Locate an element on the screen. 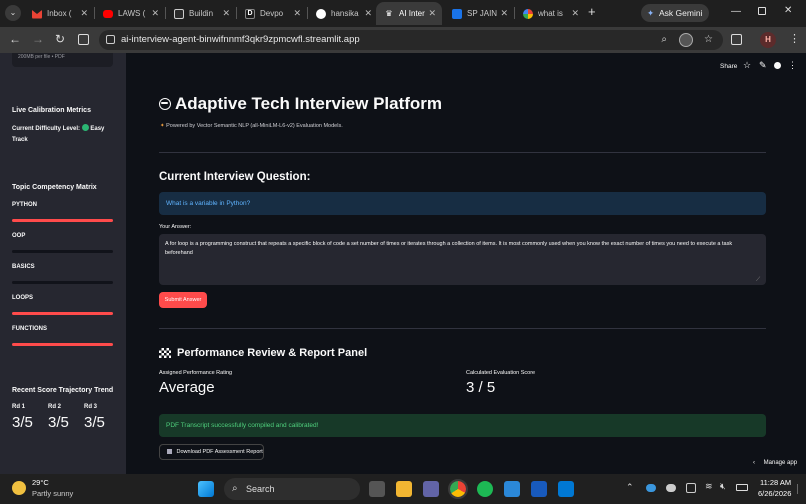 Image resolution: width=806 pixels, height=504 pixels. google-icon is located at coordinates (528, 13).